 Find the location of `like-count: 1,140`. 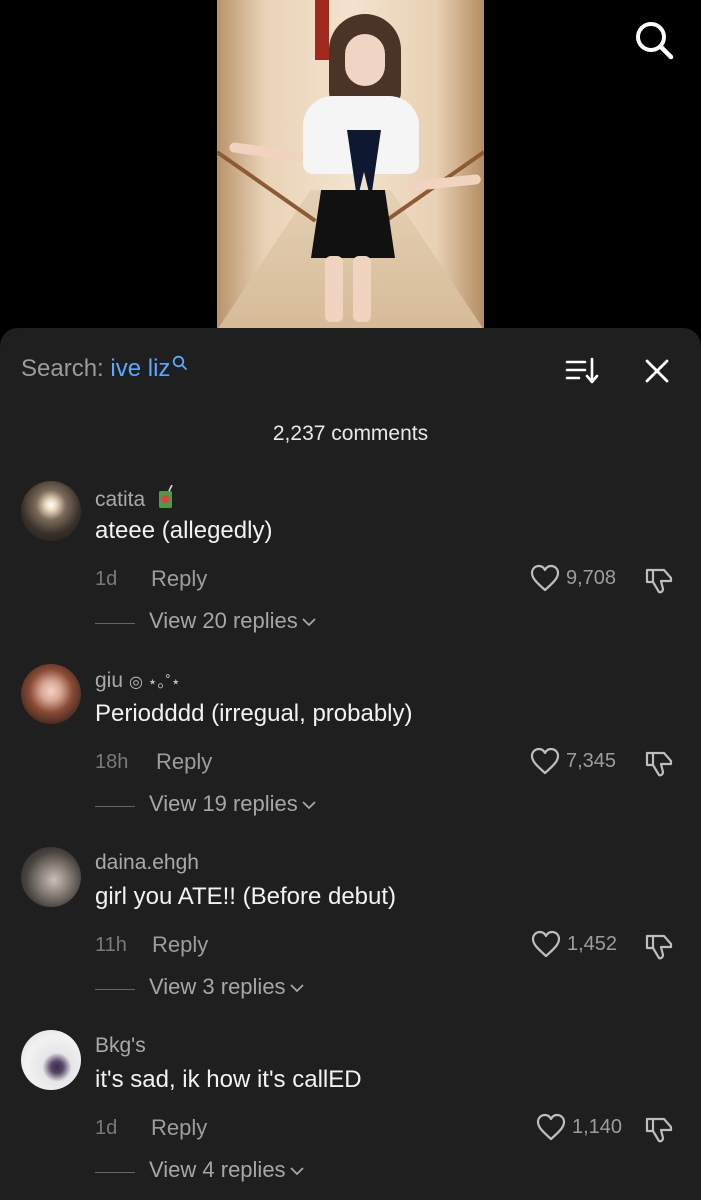

like-count: 1,140 is located at coordinates (597, 1126).